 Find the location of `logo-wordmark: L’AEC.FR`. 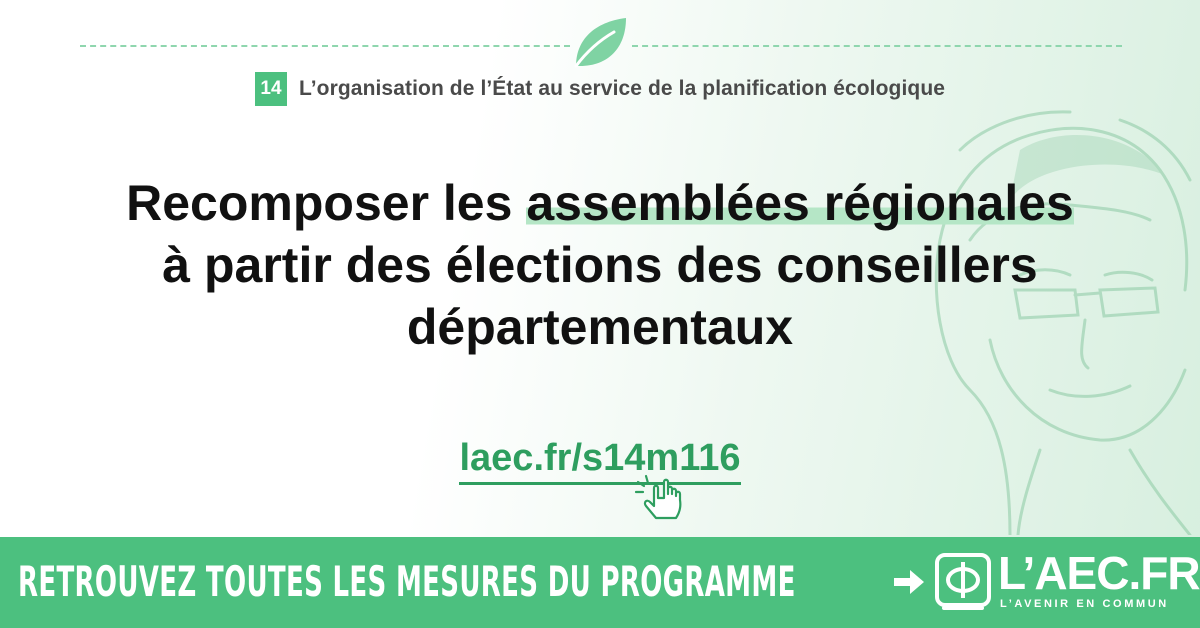

logo-wordmark: L’AEC.FR is located at coordinates (1099, 573).